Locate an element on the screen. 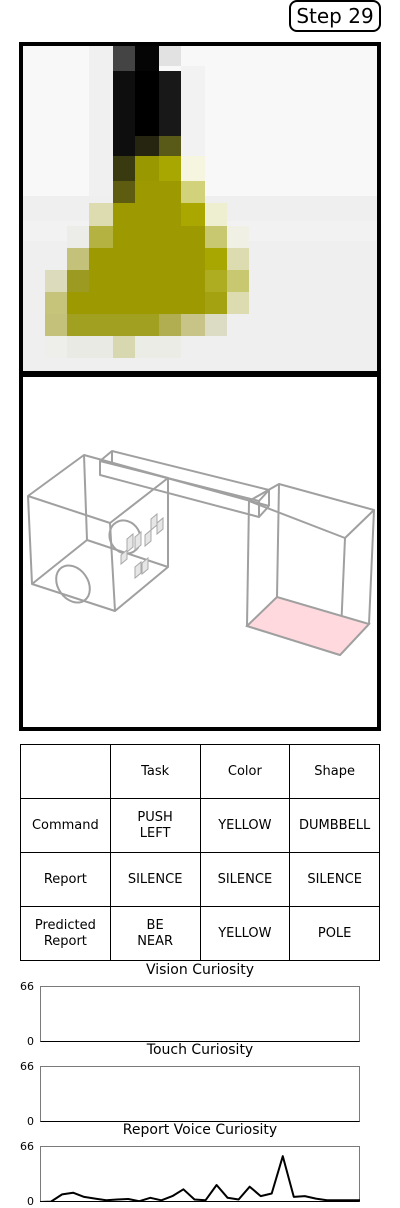 This screenshot has width=400, height=1208. task-cell: BE NEAR is located at coordinates (155, 933).